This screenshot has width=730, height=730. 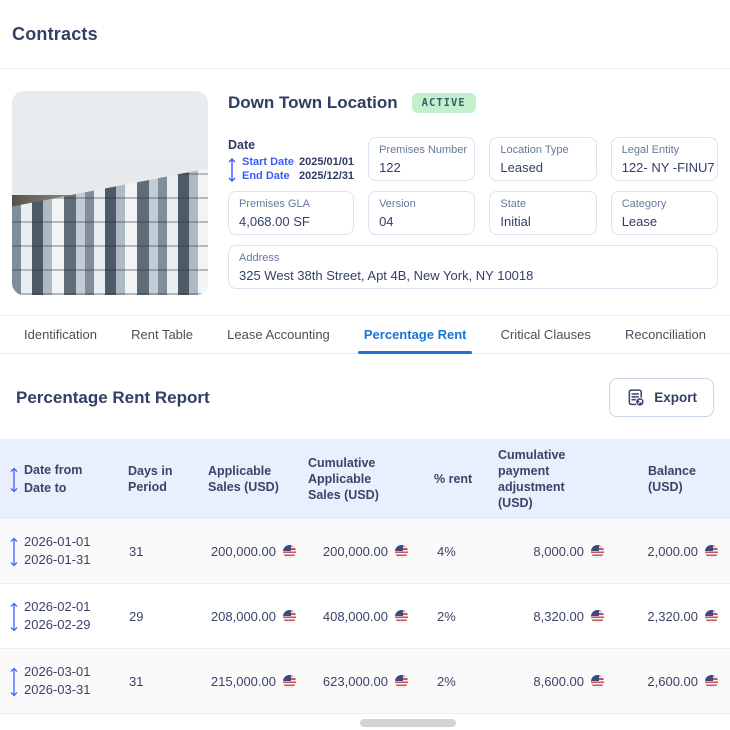 I want to click on field-label: Legal Entity, so click(x=650, y=150).